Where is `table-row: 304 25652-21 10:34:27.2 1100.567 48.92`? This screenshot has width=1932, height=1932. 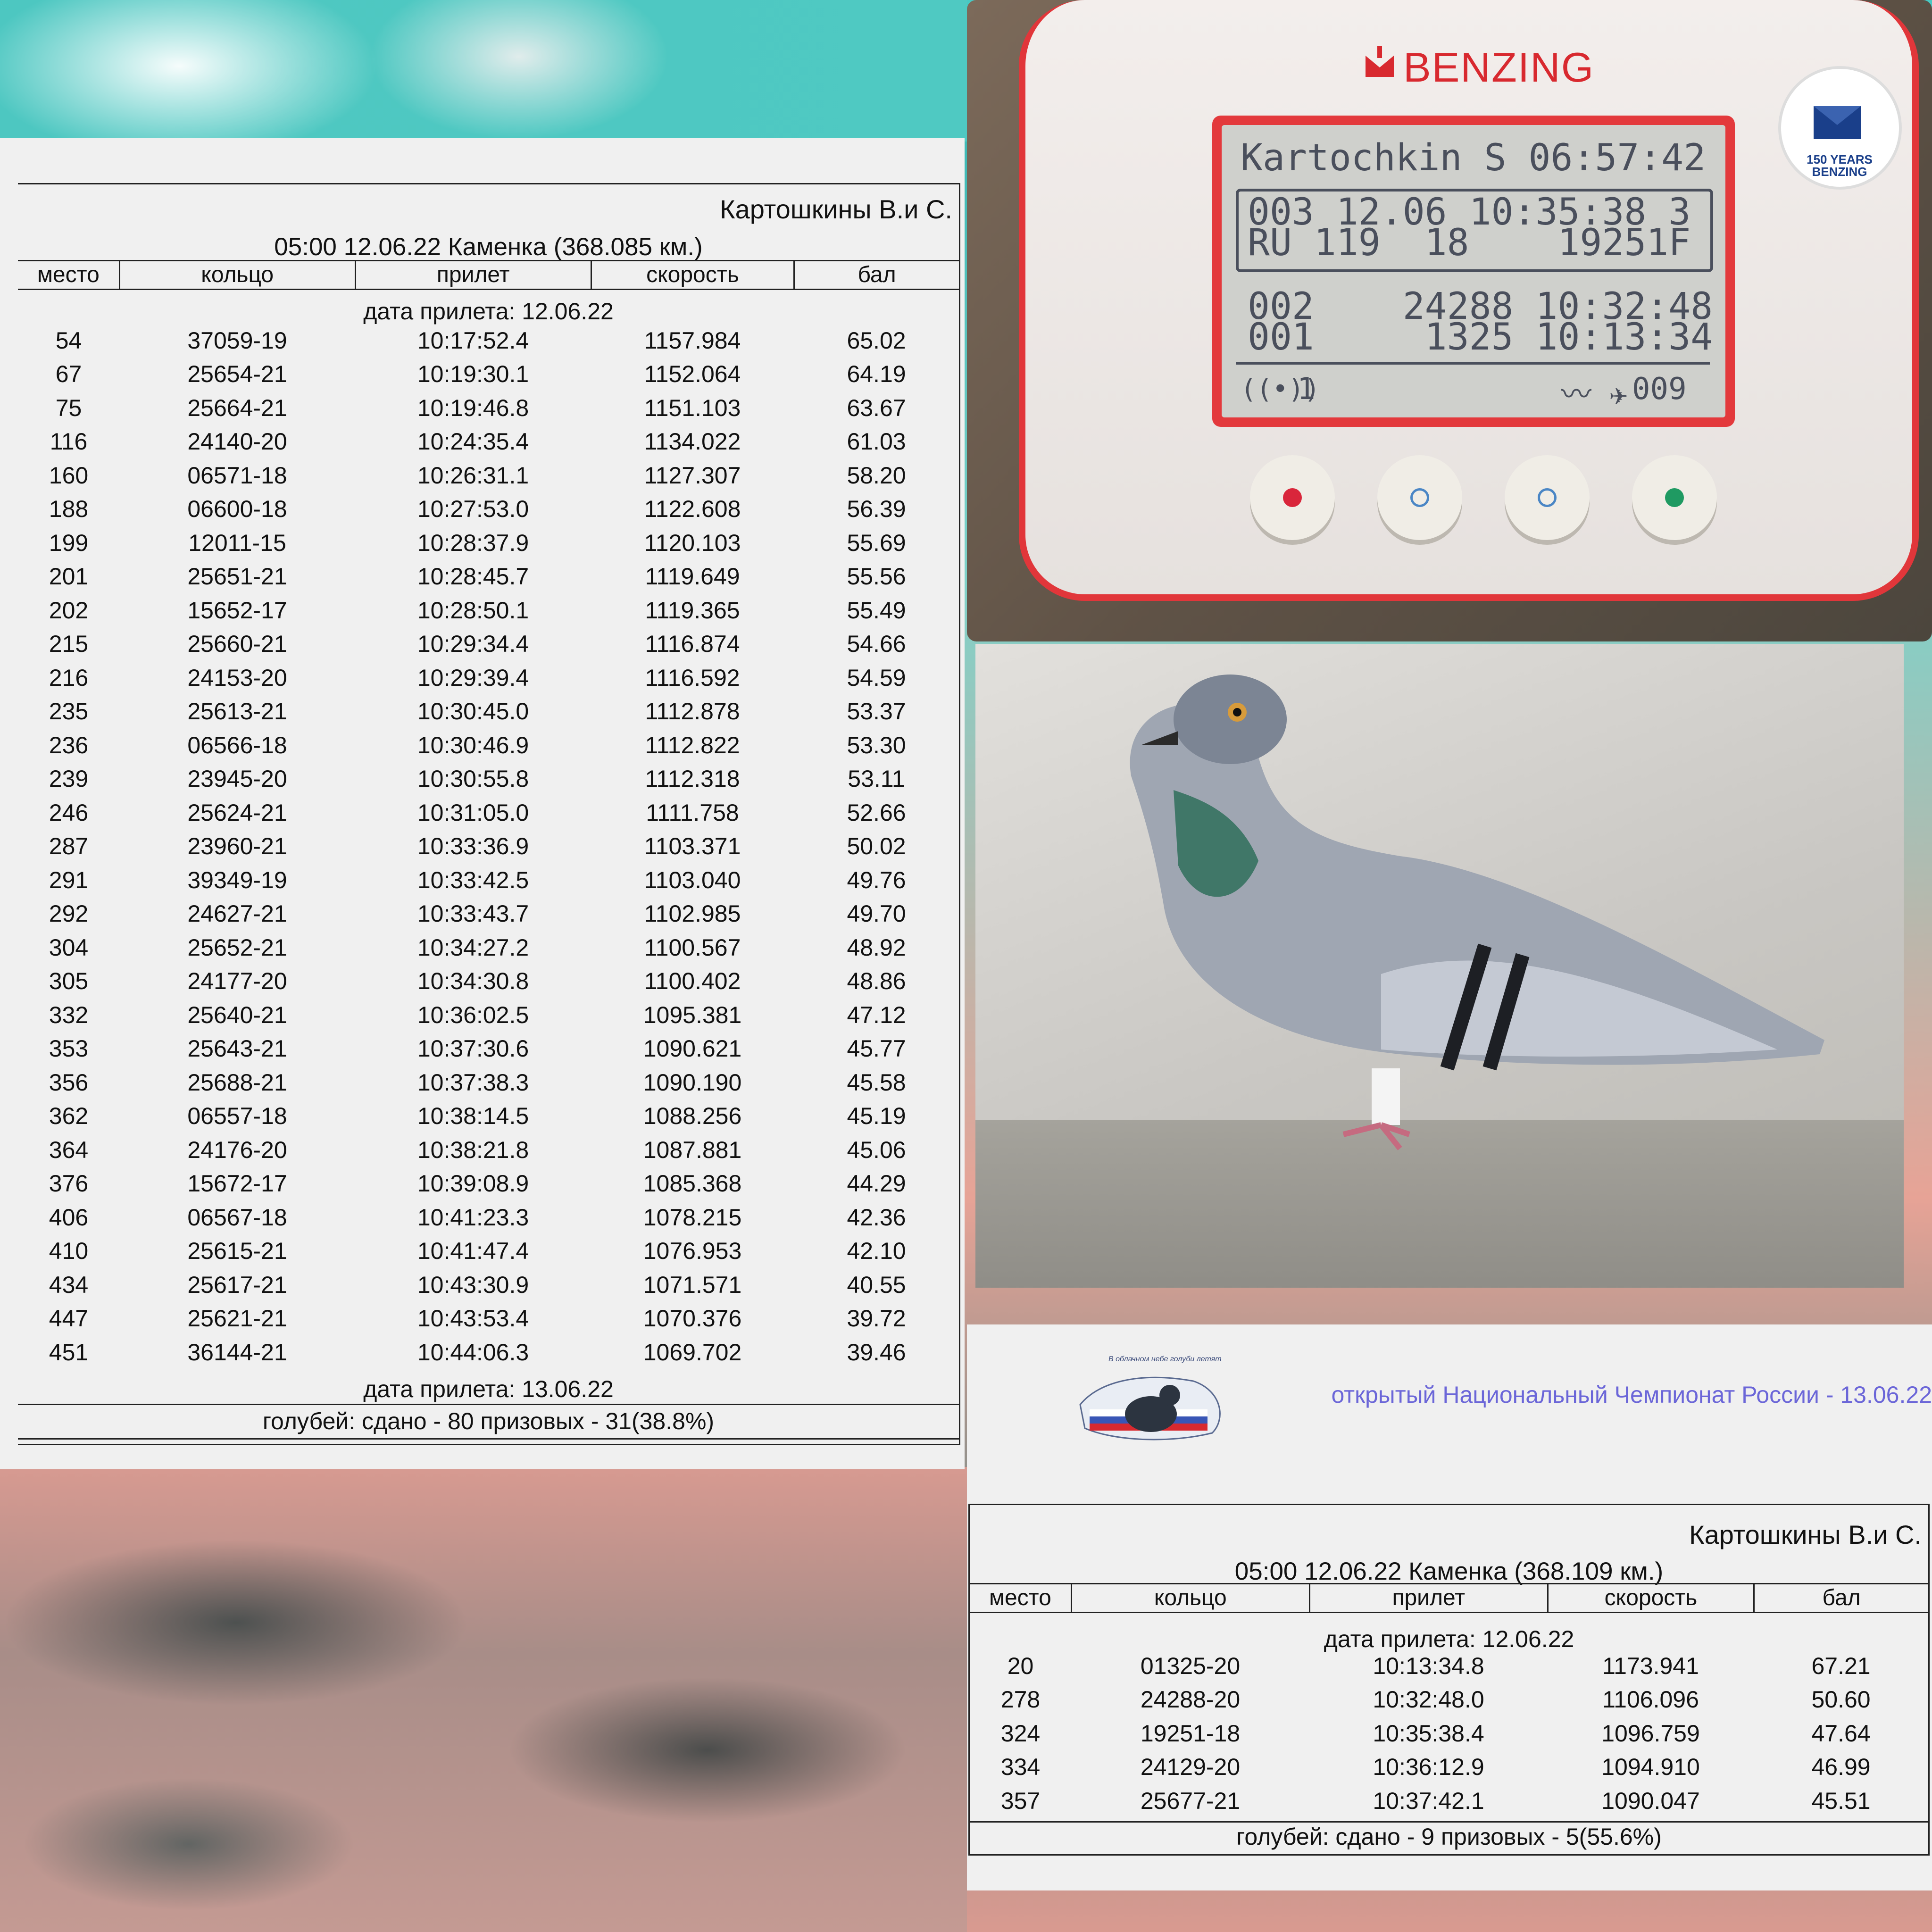 table-row: 304 25652-21 10:34:27.2 1100.567 48.92 is located at coordinates (489, 948).